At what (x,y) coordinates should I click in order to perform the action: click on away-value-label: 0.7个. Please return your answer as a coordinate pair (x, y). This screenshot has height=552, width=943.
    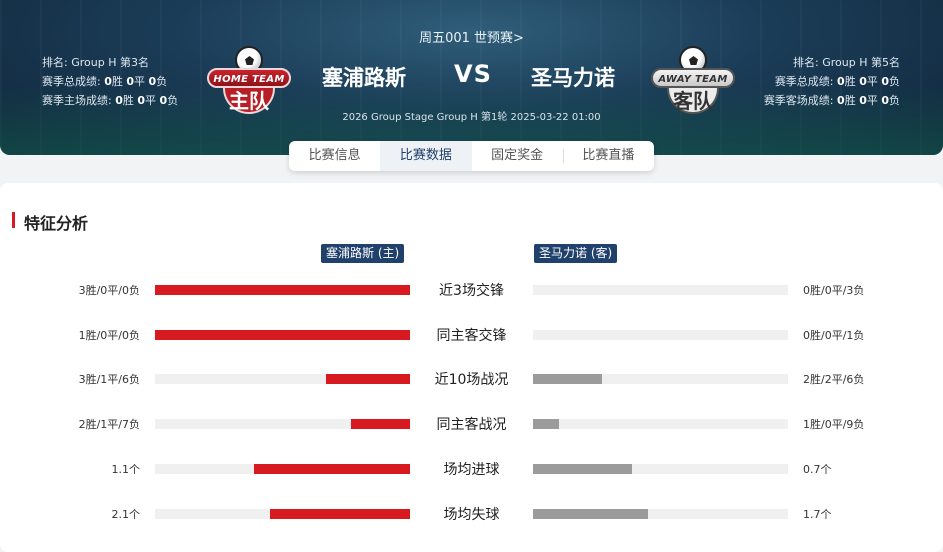
    Looking at the image, I should click on (817, 469).